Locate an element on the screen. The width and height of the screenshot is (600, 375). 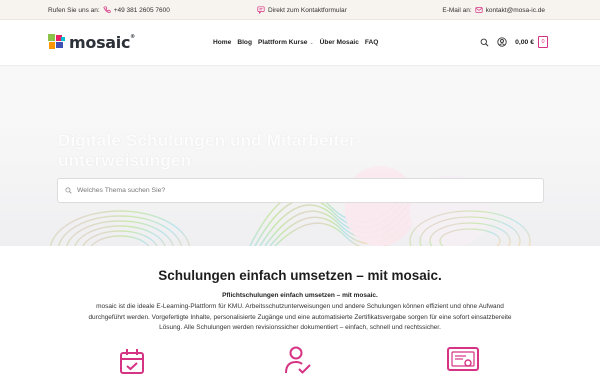
cart-link: 0,00 € 0 is located at coordinates (531, 42).